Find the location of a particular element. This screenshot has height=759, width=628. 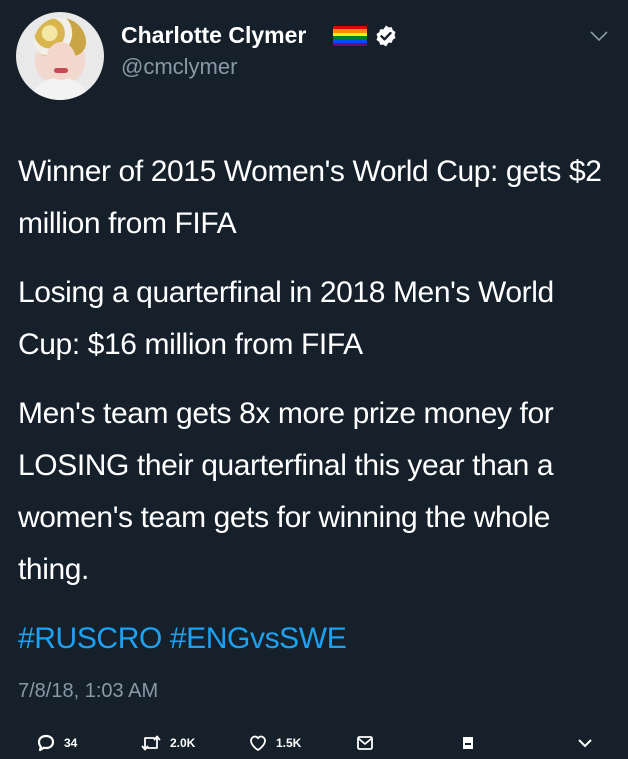

verified-badge-icon is located at coordinates (386, 36).